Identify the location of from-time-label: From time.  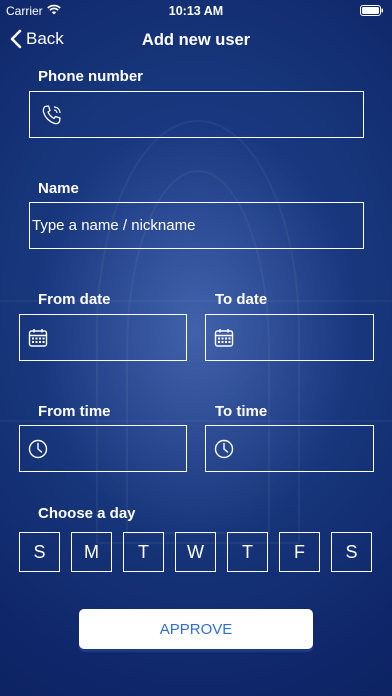
(74, 411).